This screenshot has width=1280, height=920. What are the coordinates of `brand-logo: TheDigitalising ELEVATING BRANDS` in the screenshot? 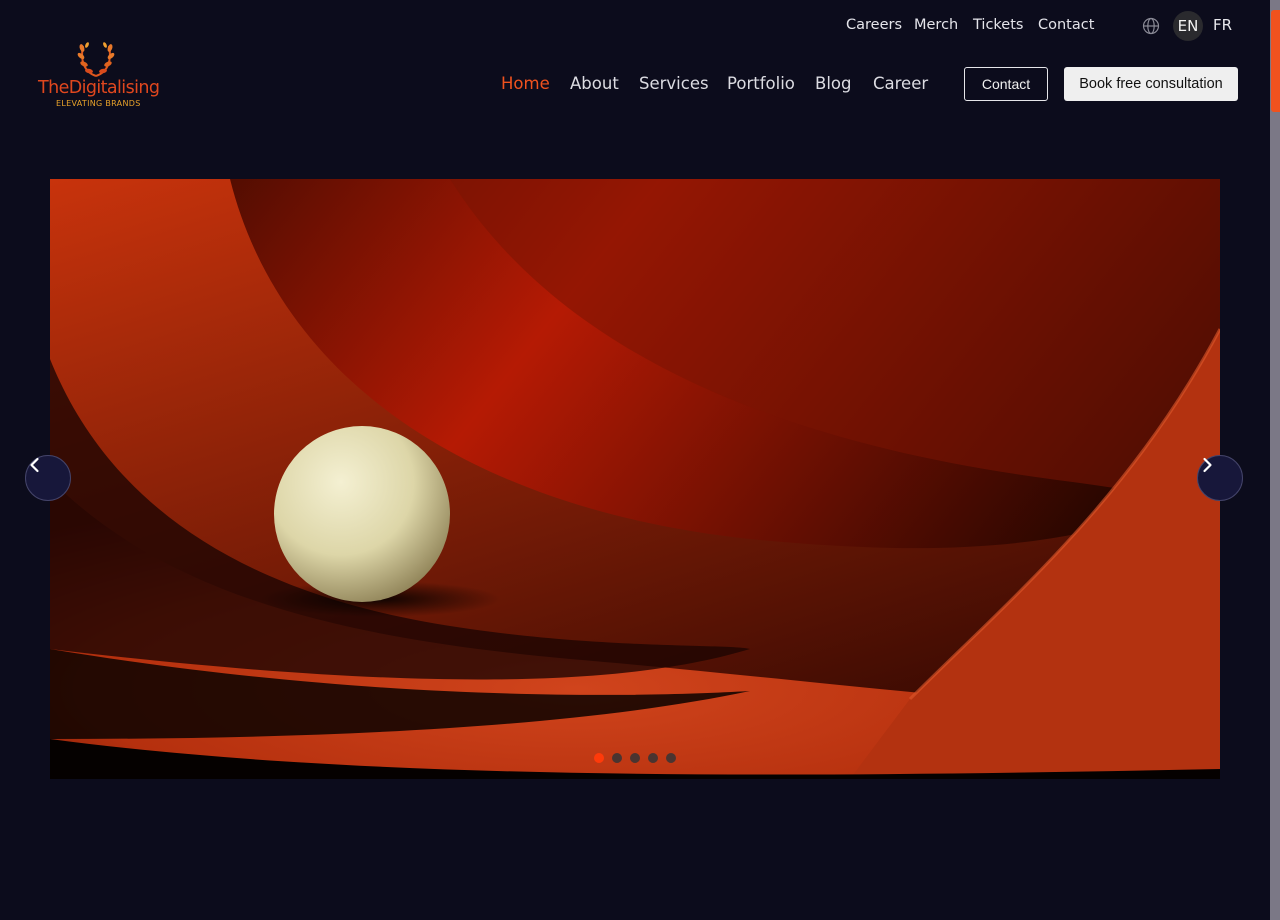 It's located at (98, 76).